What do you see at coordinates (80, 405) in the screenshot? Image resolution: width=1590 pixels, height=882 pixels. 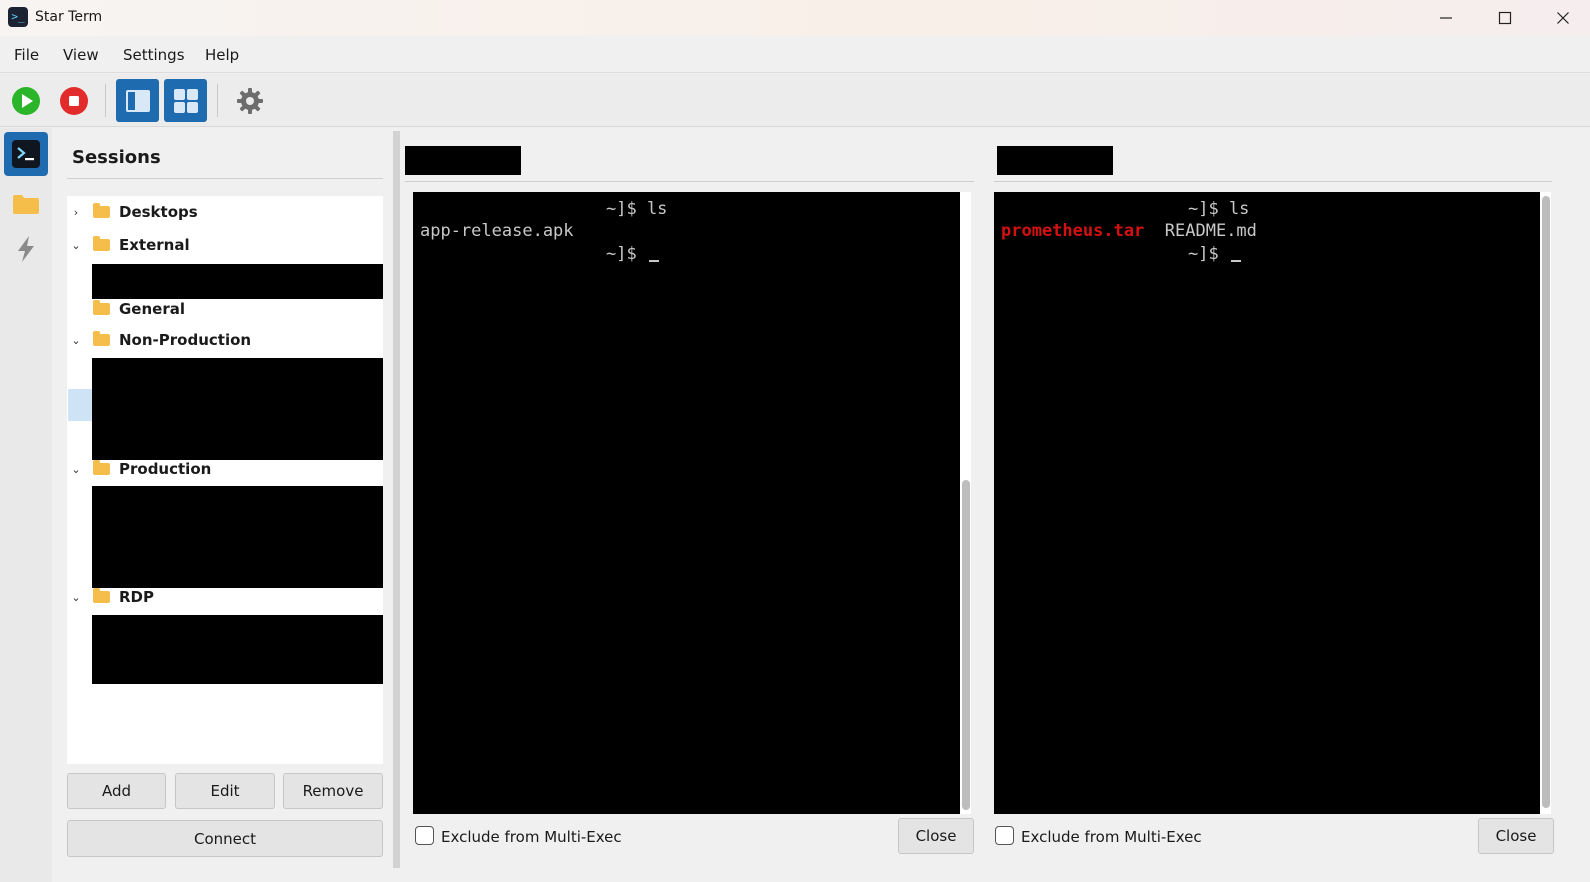 I see `selection-highlight` at bounding box center [80, 405].